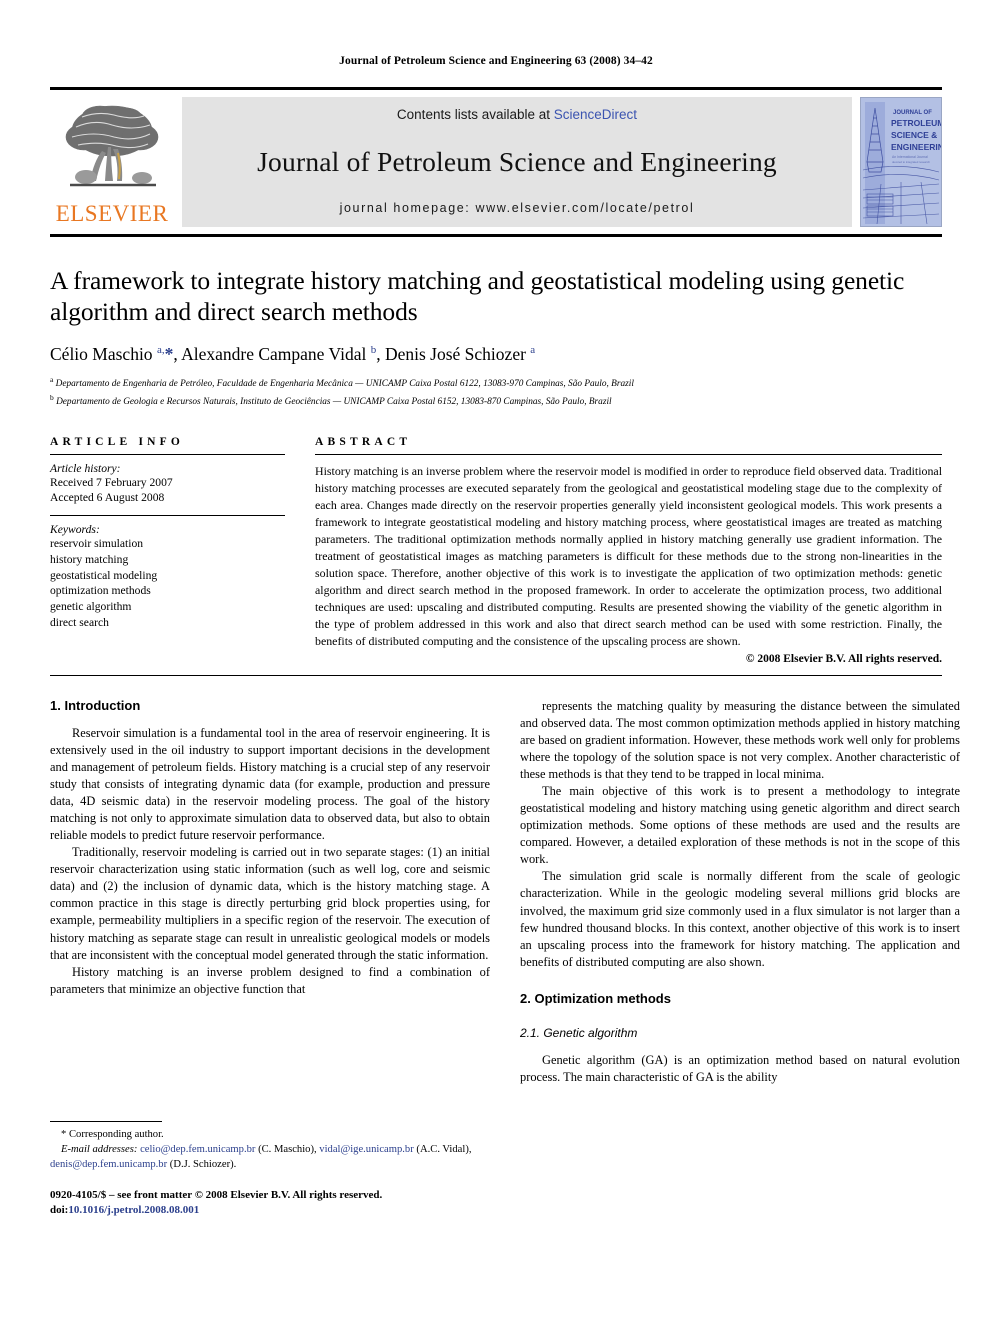  Describe the element at coordinates (75, 530) in the screenshot. I see `keywords-label: Keywords:` at that location.